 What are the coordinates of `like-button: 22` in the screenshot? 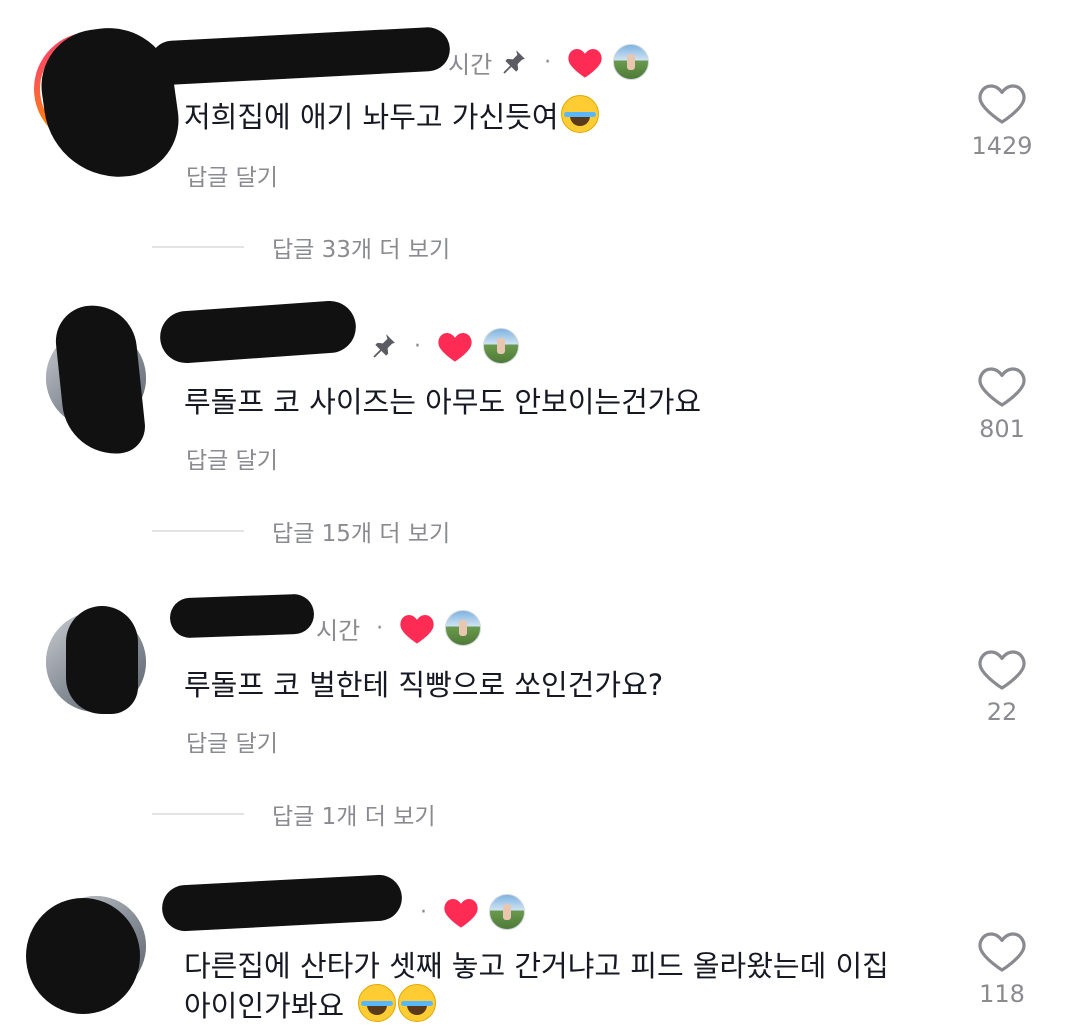 It's located at (1002, 687).